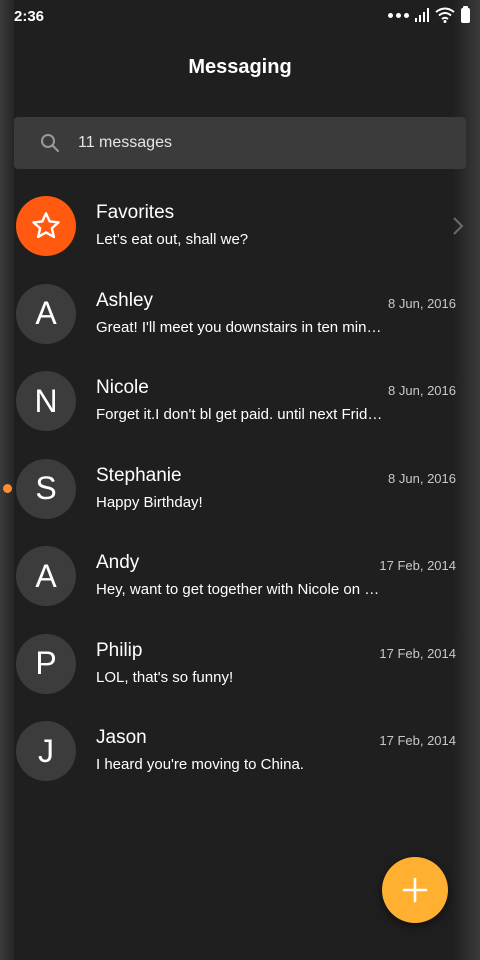 The height and width of the screenshot is (960, 480). Describe the element at coordinates (46, 401) in the screenshot. I see `contact-avatar: N` at that location.